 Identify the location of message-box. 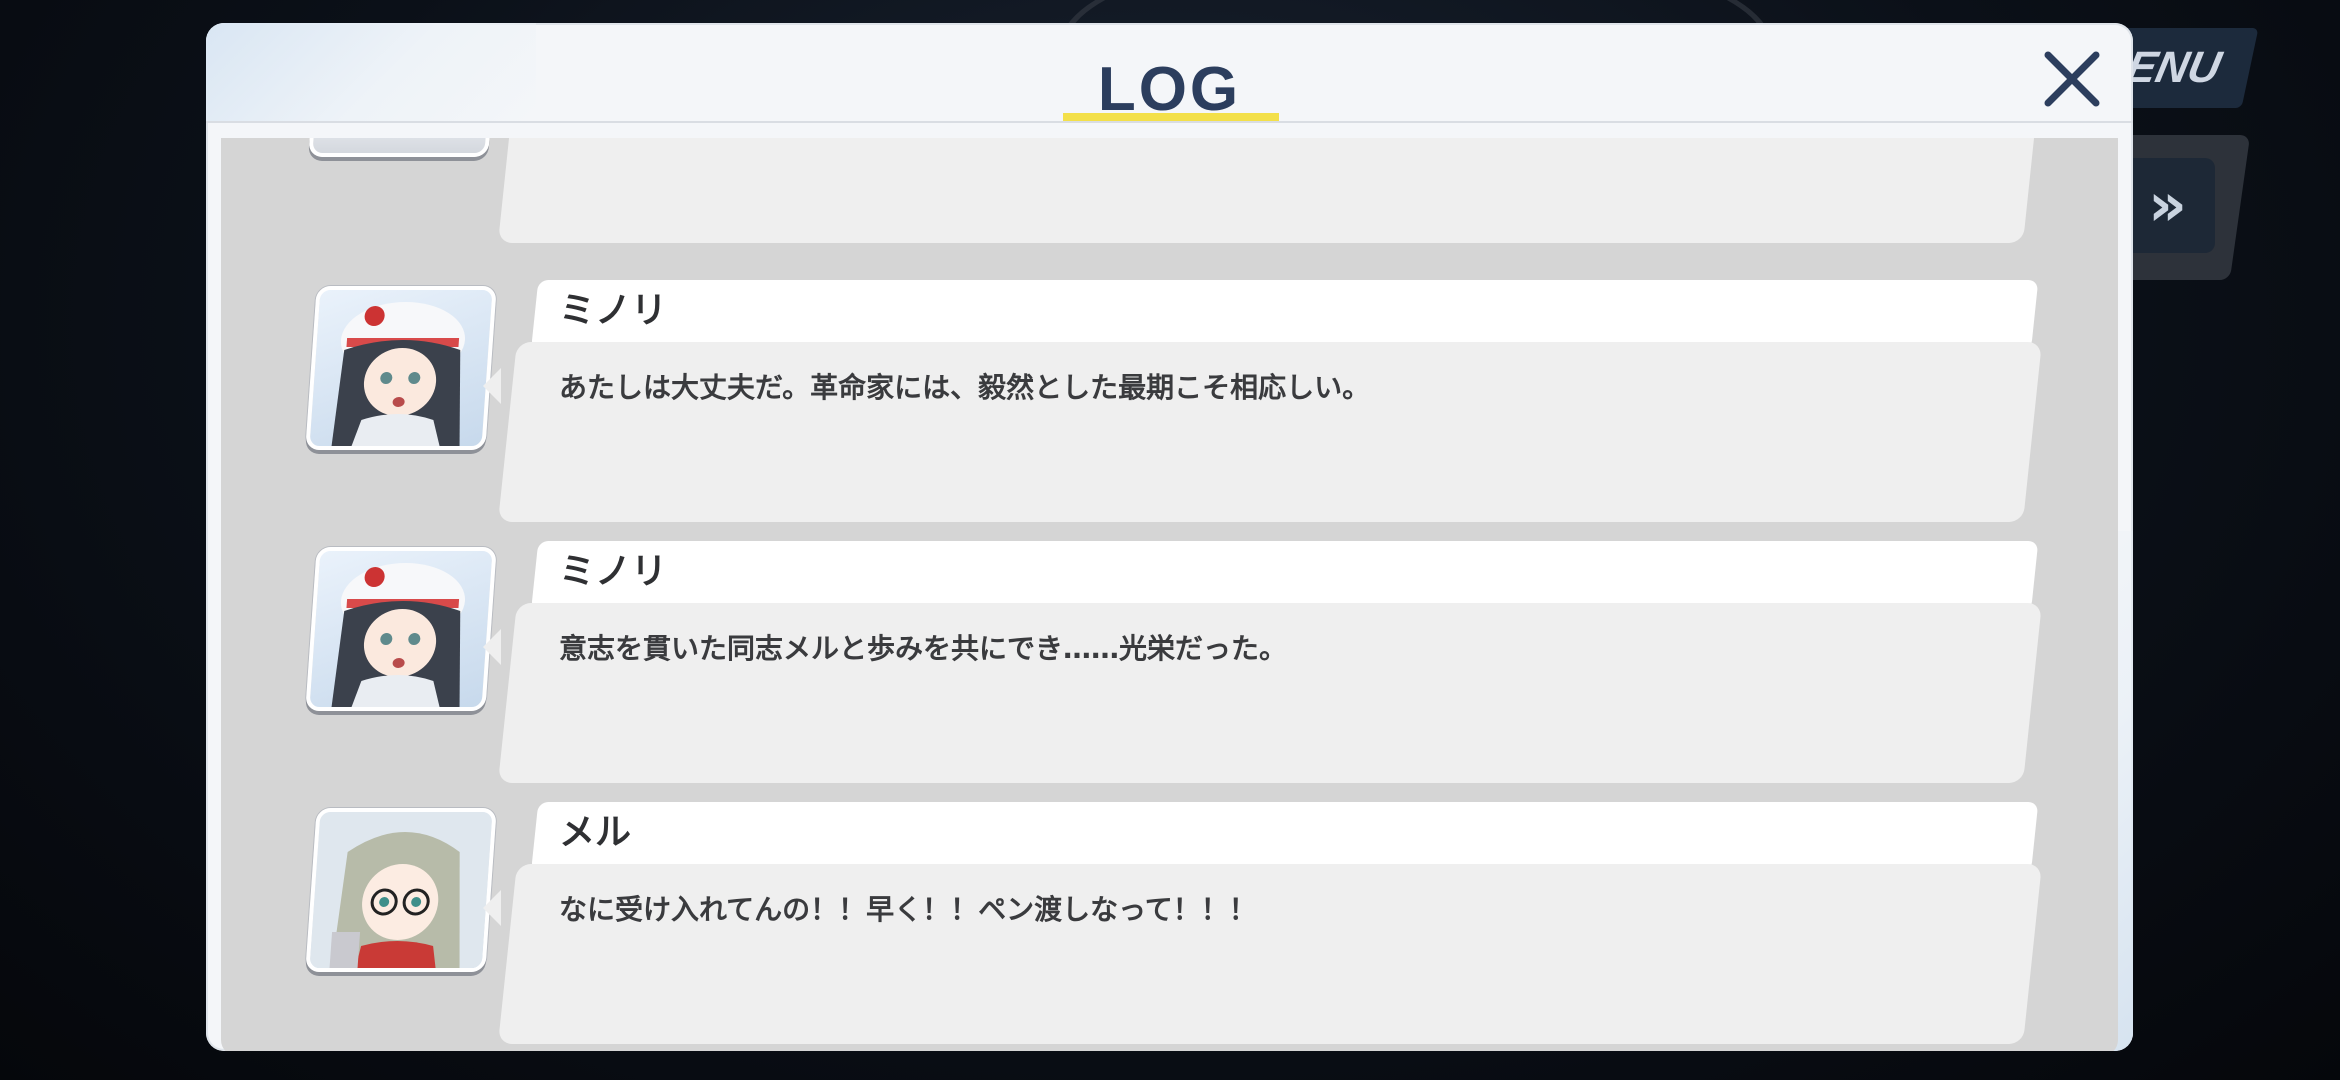
(1268, 190).